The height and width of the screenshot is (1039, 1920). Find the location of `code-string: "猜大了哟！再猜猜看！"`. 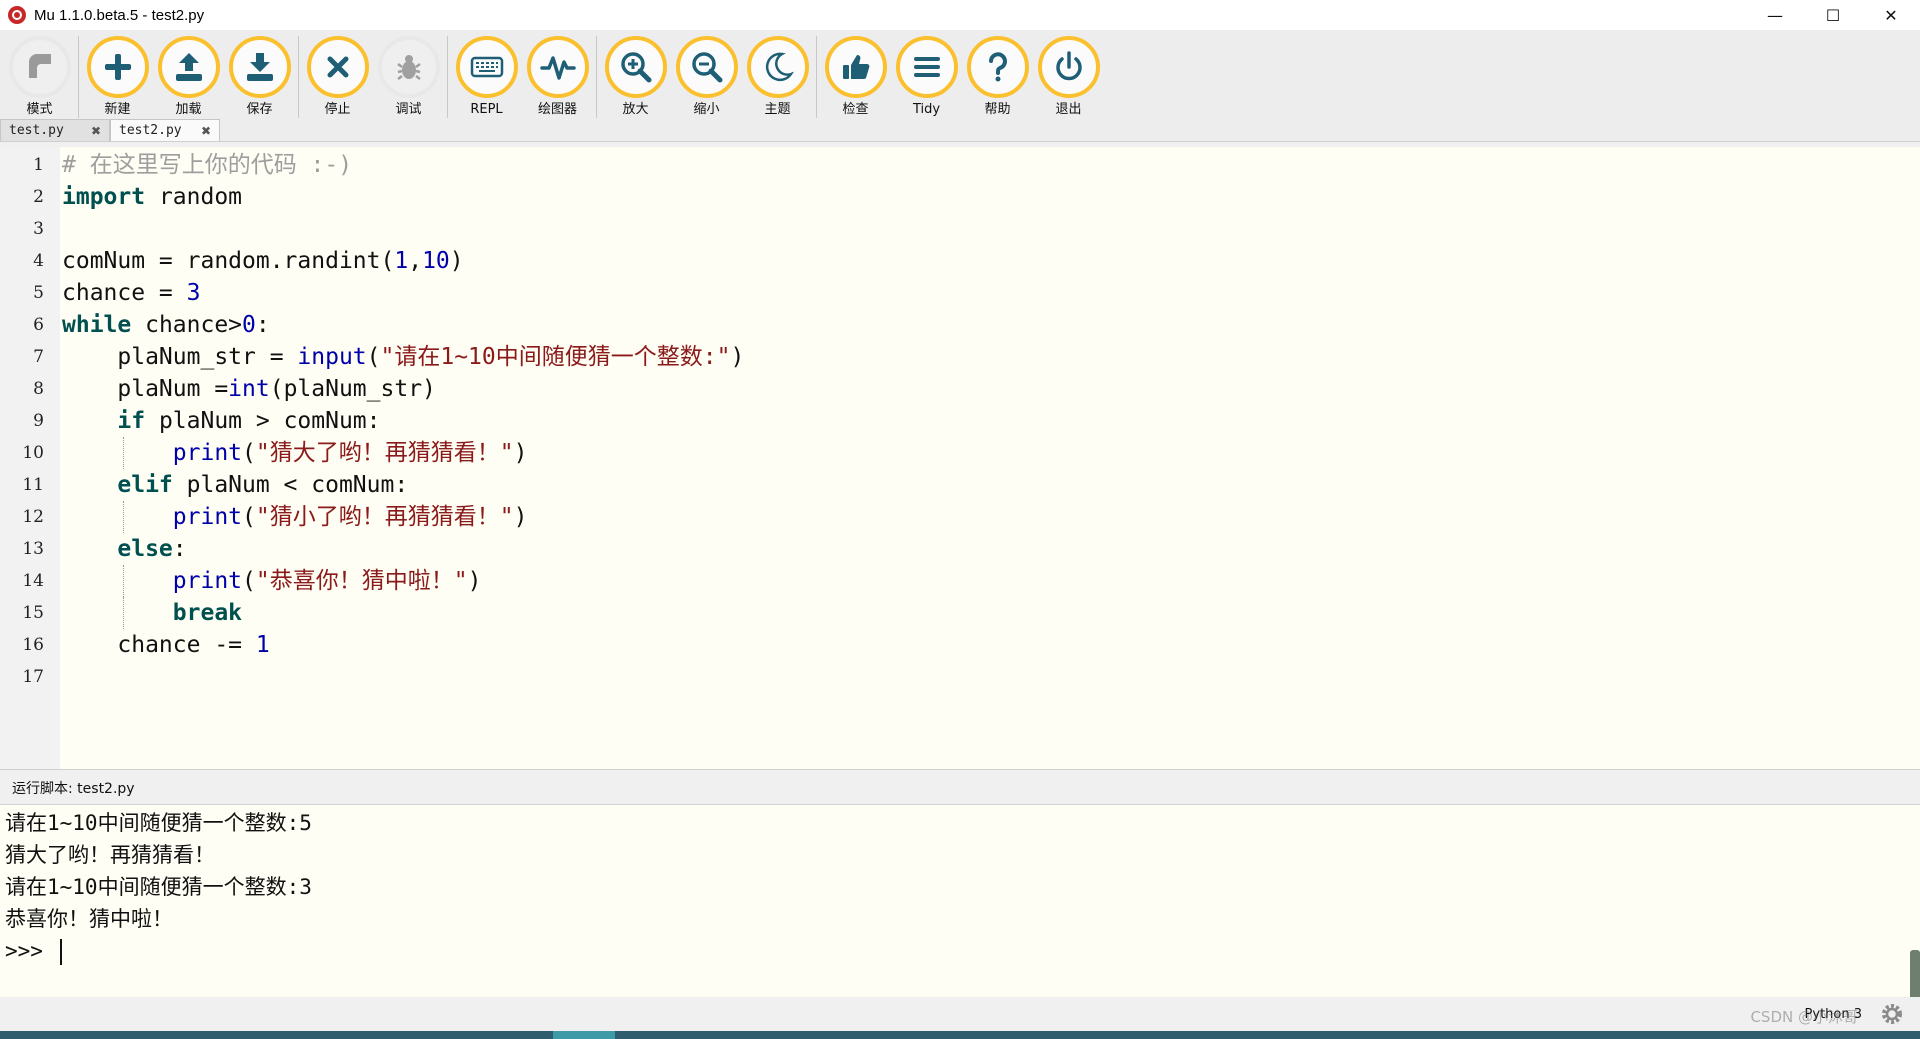

code-string: "猜大了哟！再猜猜看！" is located at coordinates (384, 453).